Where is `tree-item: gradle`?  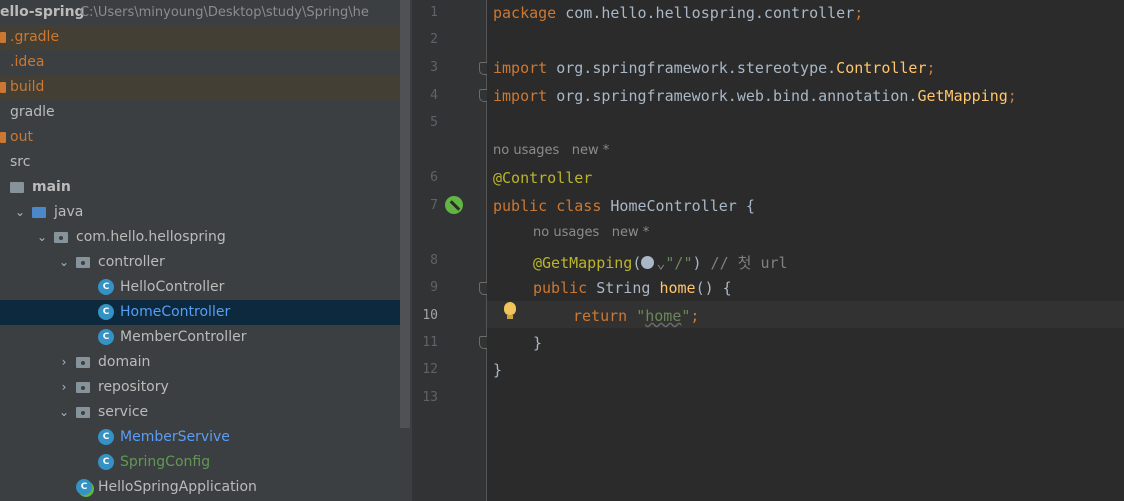
tree-item: gradle is located at coordinates (200, 112).